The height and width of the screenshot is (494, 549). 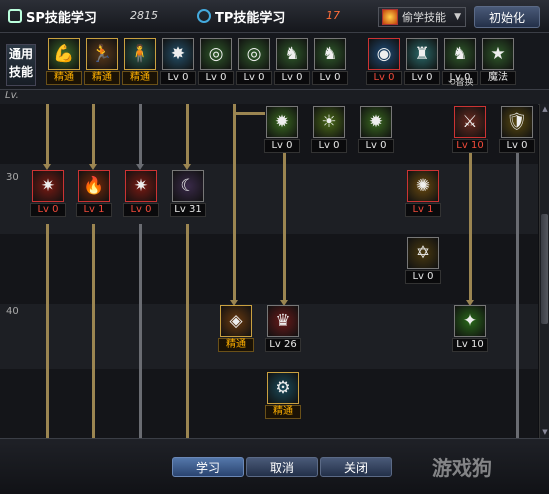 I want to click on tree-skill-2: ☀ Lv 0, so click(x=329, y=132).